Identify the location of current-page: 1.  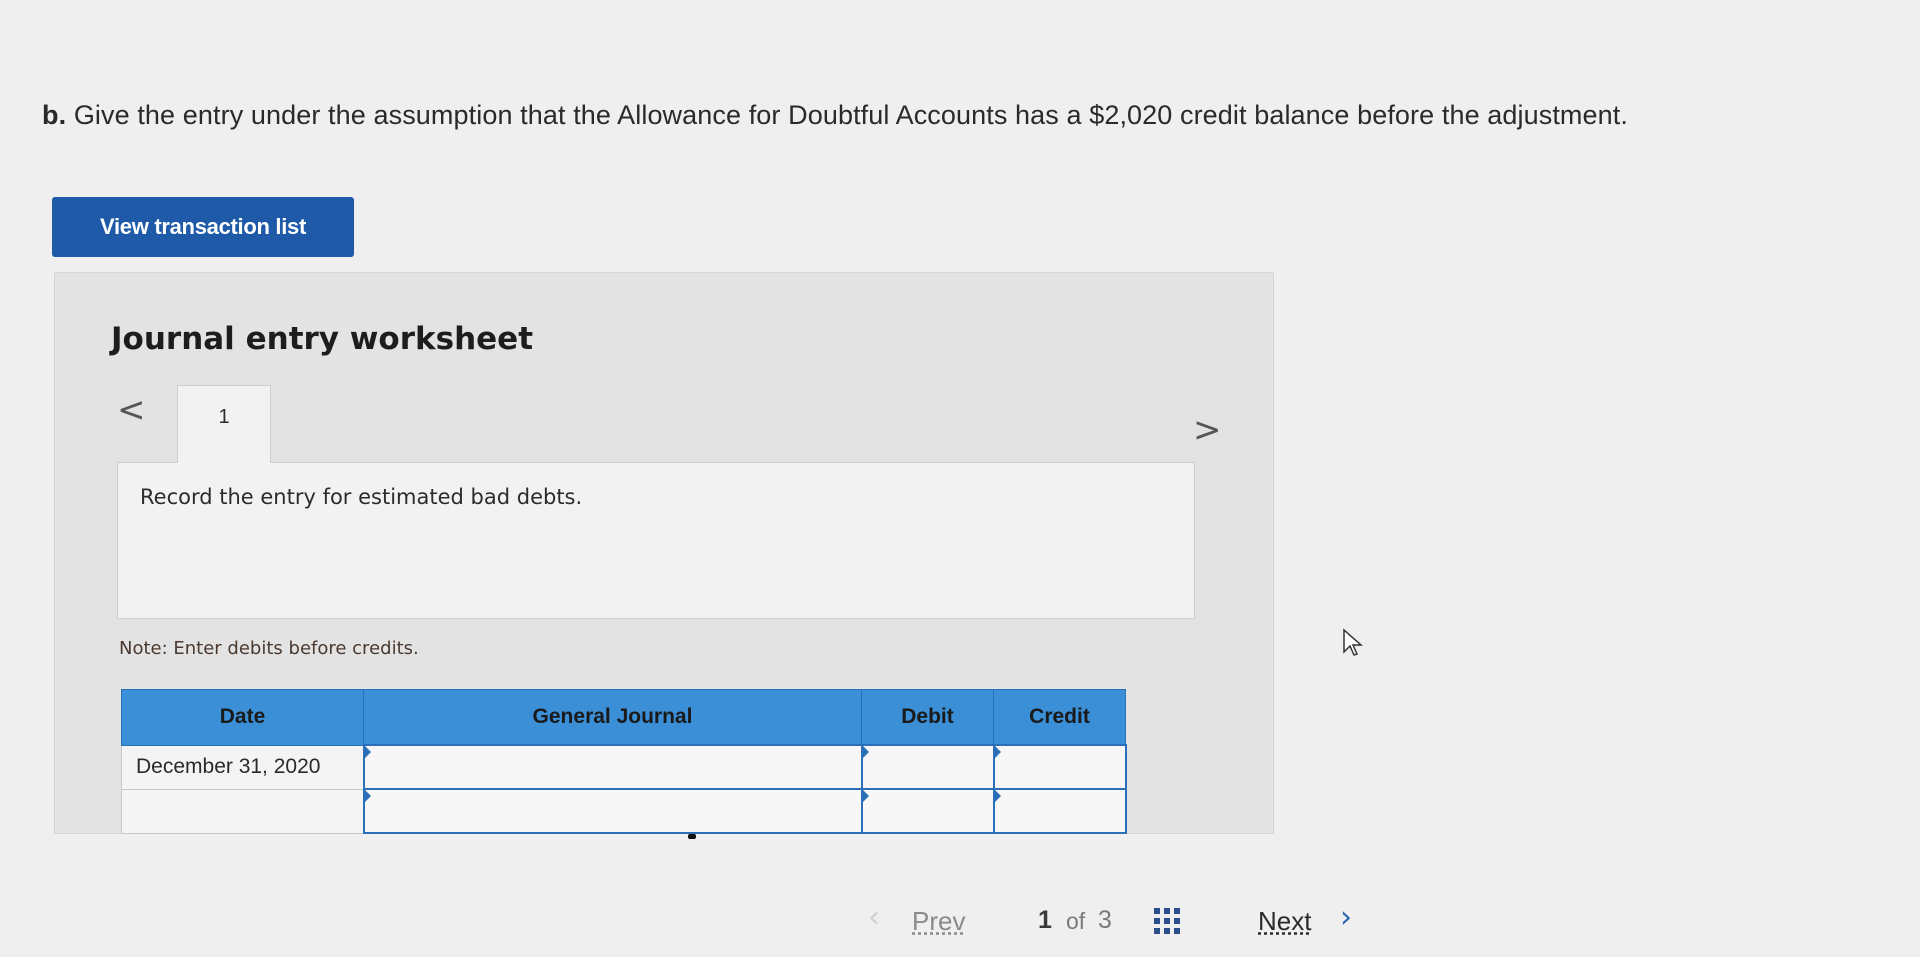
(1045, 920).